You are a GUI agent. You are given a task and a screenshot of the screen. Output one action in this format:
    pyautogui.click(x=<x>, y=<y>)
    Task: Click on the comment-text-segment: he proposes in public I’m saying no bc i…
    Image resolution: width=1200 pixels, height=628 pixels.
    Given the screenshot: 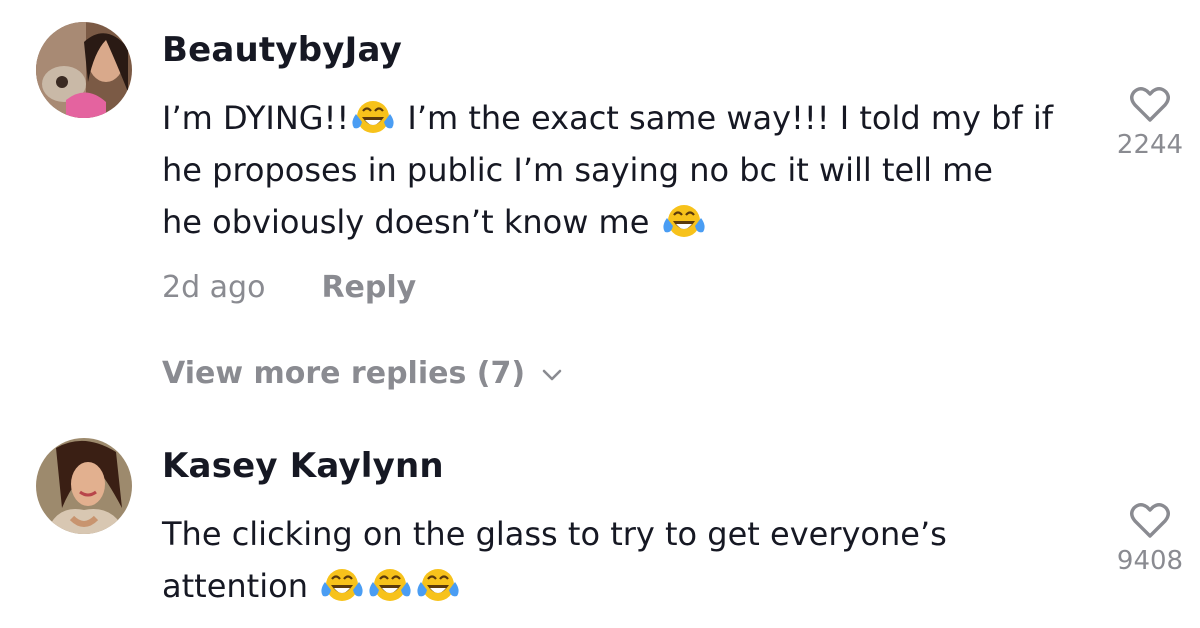 What is the action you would take?
    pyautogui.click(x=577, y=170)
    